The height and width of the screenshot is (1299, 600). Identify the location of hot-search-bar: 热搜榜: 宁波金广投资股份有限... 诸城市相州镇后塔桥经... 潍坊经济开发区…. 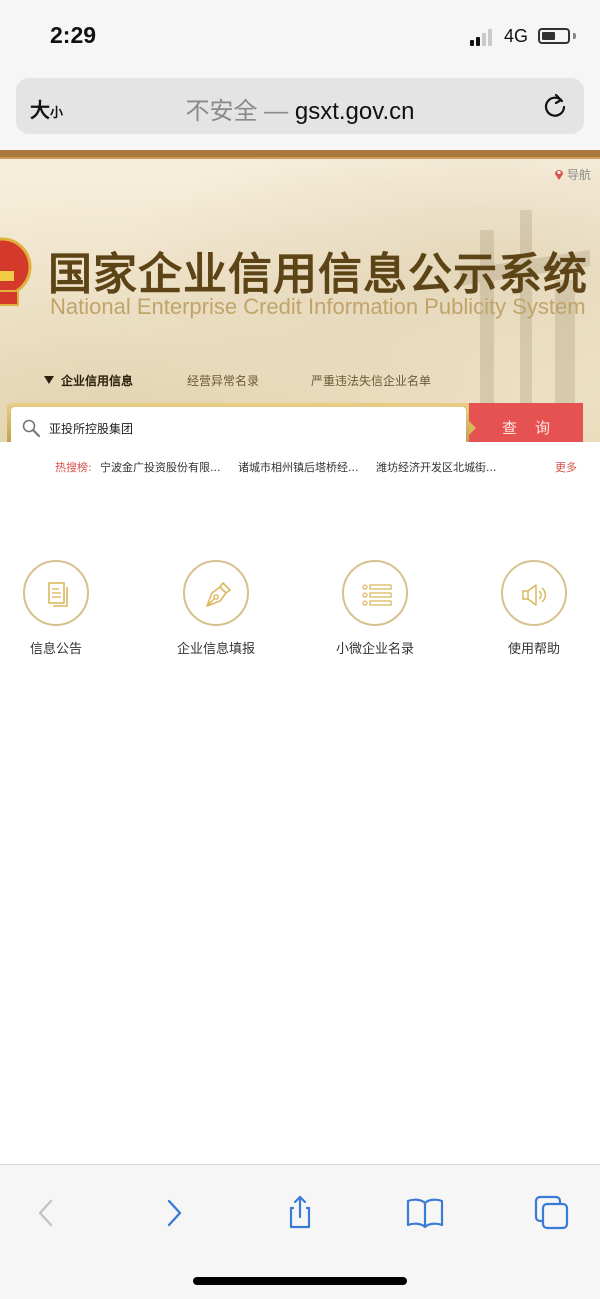
(300, 469).